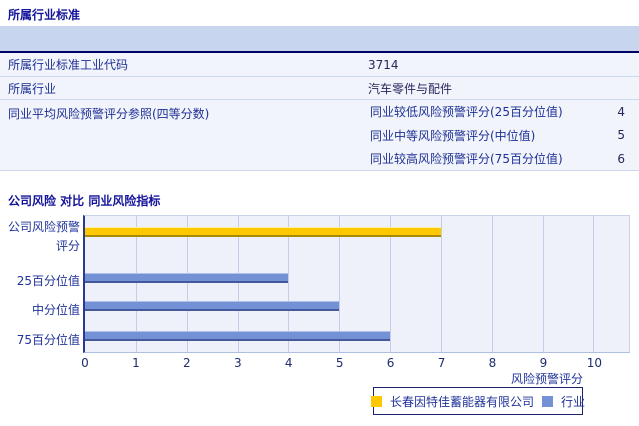 The width and height of the screenshot is (639, 426). What do you see at coordinates (48, 340) in the screenshot?
I see `category-label: 75百分位值` at bounding box center [48, 340].